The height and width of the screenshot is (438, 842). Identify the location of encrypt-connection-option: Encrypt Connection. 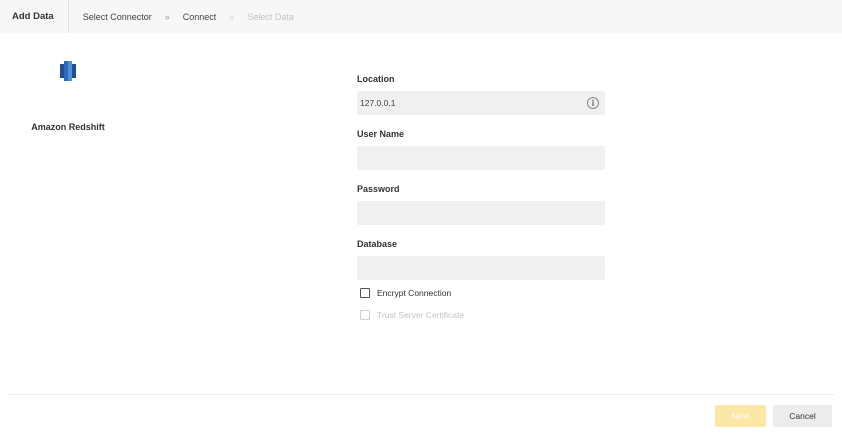
(481, 293).